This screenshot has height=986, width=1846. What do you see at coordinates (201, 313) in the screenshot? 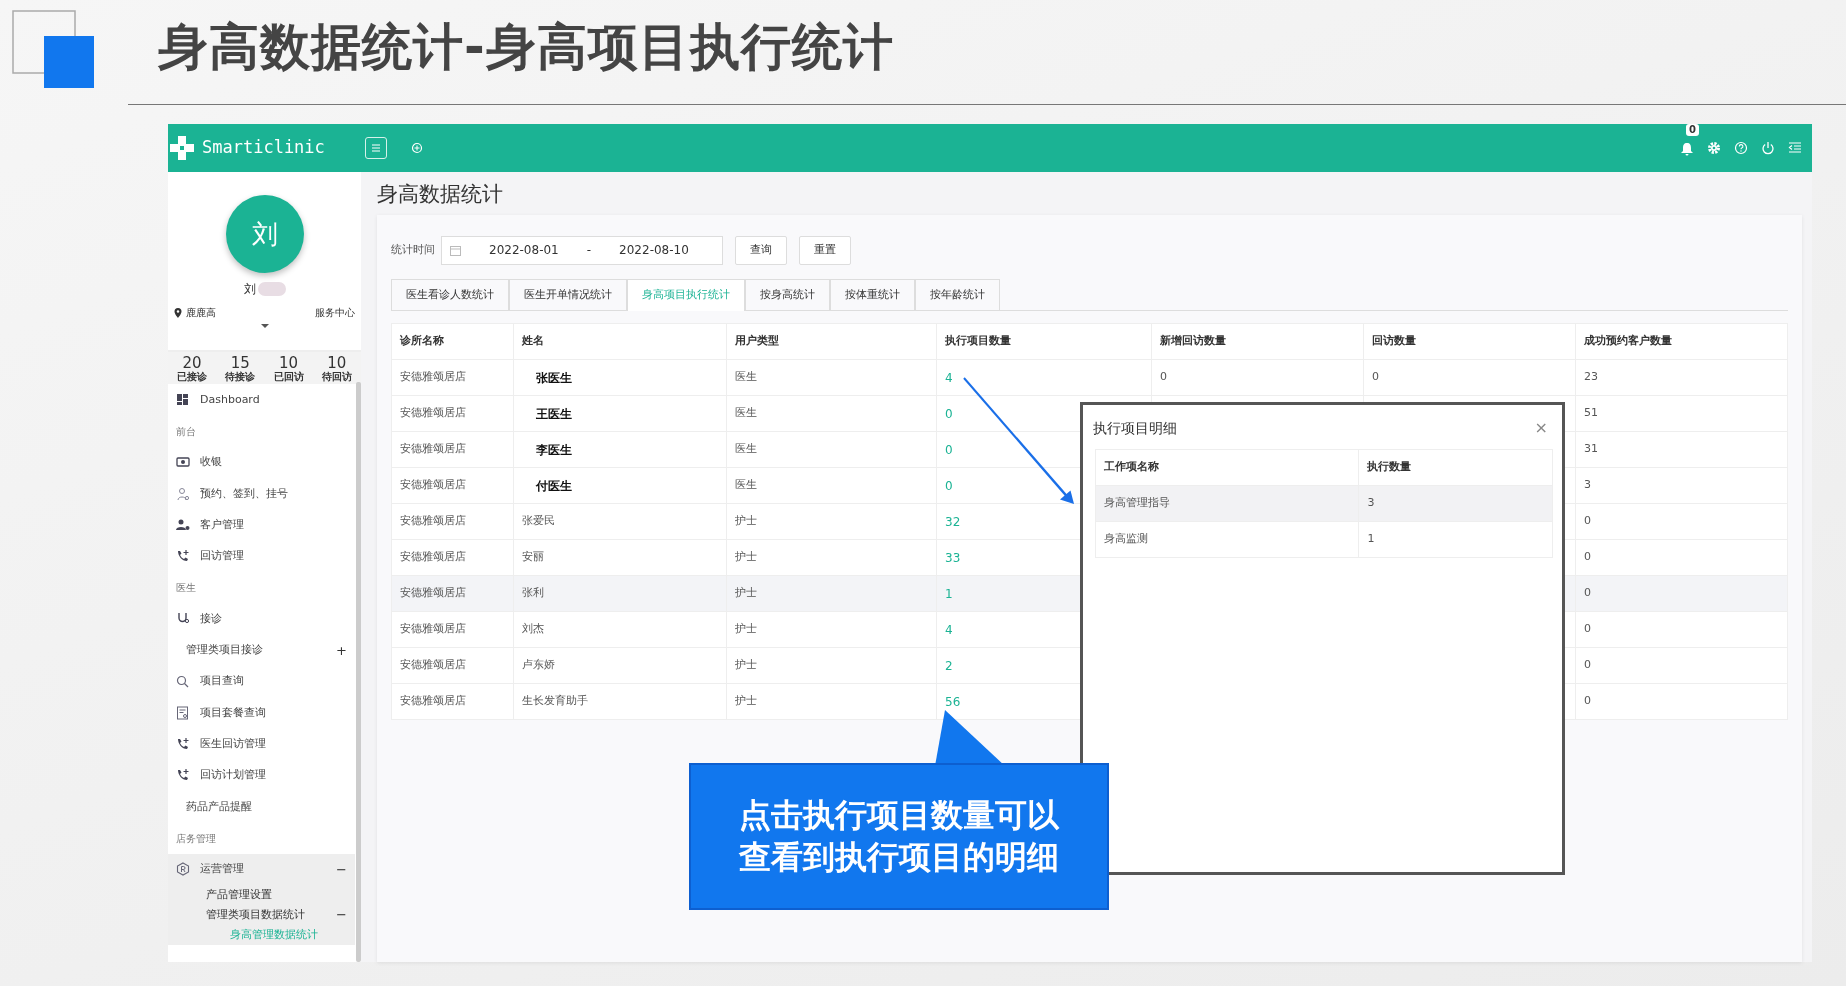
I see `location-text: 鹿鹿高` at bounding box center [201, 313].